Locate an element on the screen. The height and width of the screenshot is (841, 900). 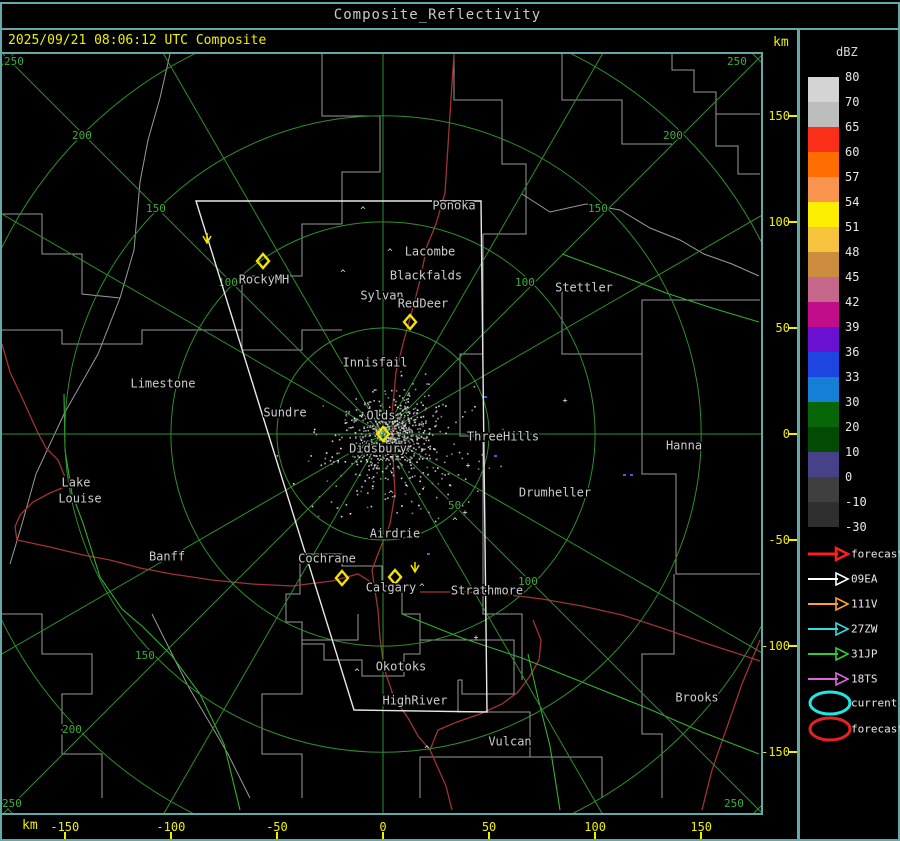
range-ring-label: 200 is located at coordinates (82, 135).